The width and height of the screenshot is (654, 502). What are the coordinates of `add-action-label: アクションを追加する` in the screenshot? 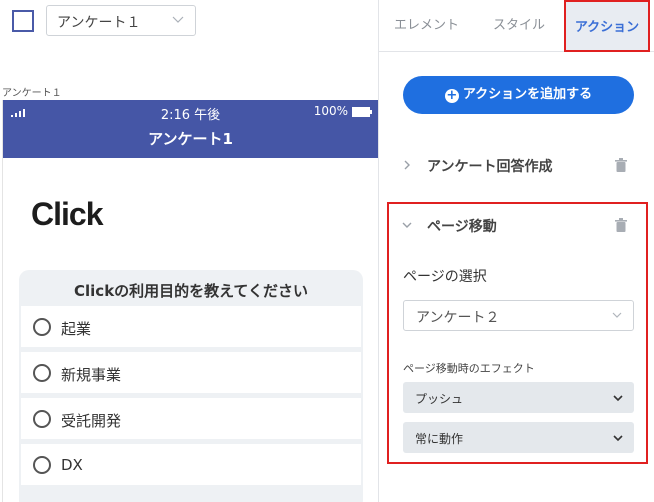 It's located at (527, 94).